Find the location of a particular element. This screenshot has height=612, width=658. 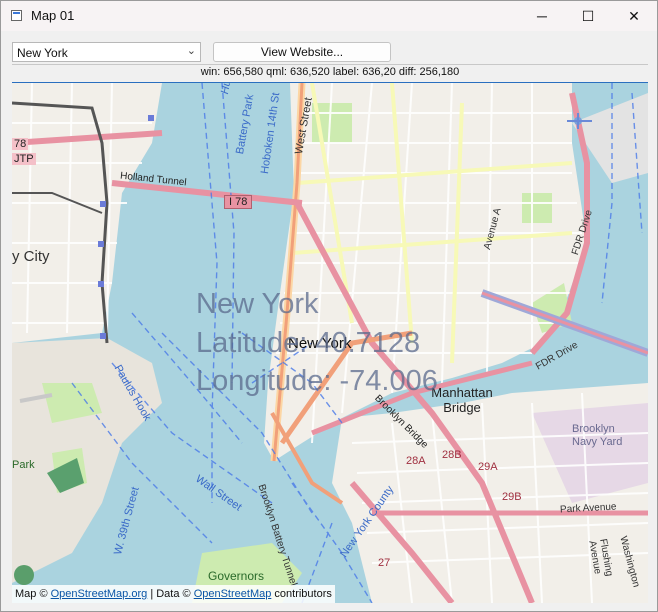

attribution-prefix: Map © is located at coordinates (31, 594).